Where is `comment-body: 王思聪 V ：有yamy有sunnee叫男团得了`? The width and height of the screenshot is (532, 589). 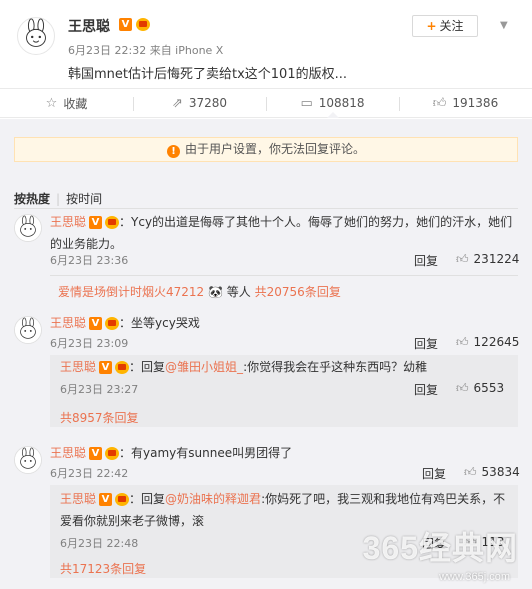 comment-body: 王思聪 V ：有yamy有sunnee叫男团得了 is located at coordinates (171, 453).